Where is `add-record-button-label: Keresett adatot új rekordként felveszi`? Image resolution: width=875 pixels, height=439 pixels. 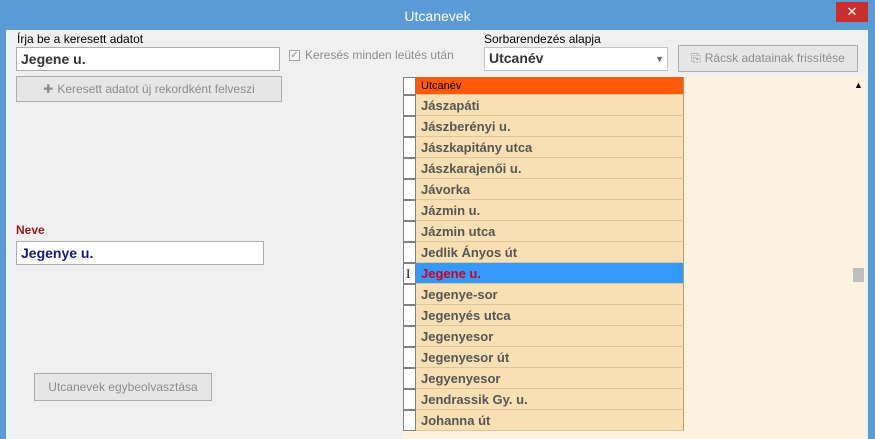 add-record-button-label: Keresett adatot új rekordként felveszi is located at coordinates (156, 89).